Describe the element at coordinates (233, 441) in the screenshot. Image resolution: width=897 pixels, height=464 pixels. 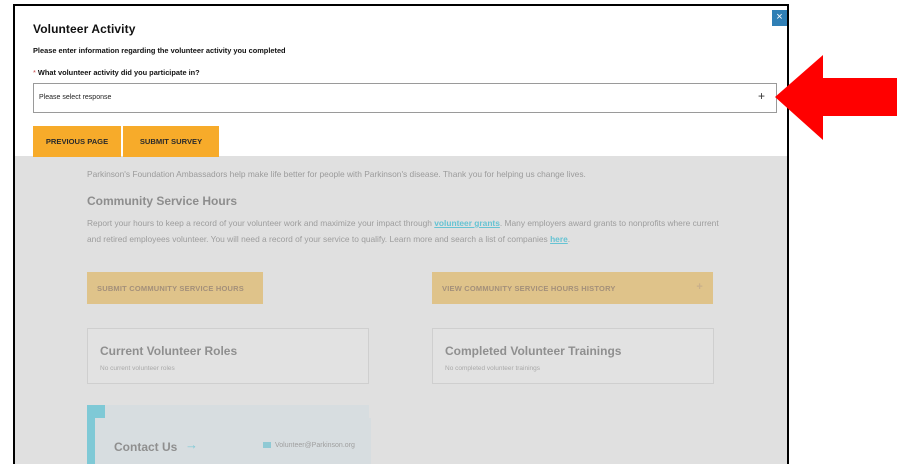
I see `contact-card-body: Contact Us → Volunteer@Parkinson.org` at that location.